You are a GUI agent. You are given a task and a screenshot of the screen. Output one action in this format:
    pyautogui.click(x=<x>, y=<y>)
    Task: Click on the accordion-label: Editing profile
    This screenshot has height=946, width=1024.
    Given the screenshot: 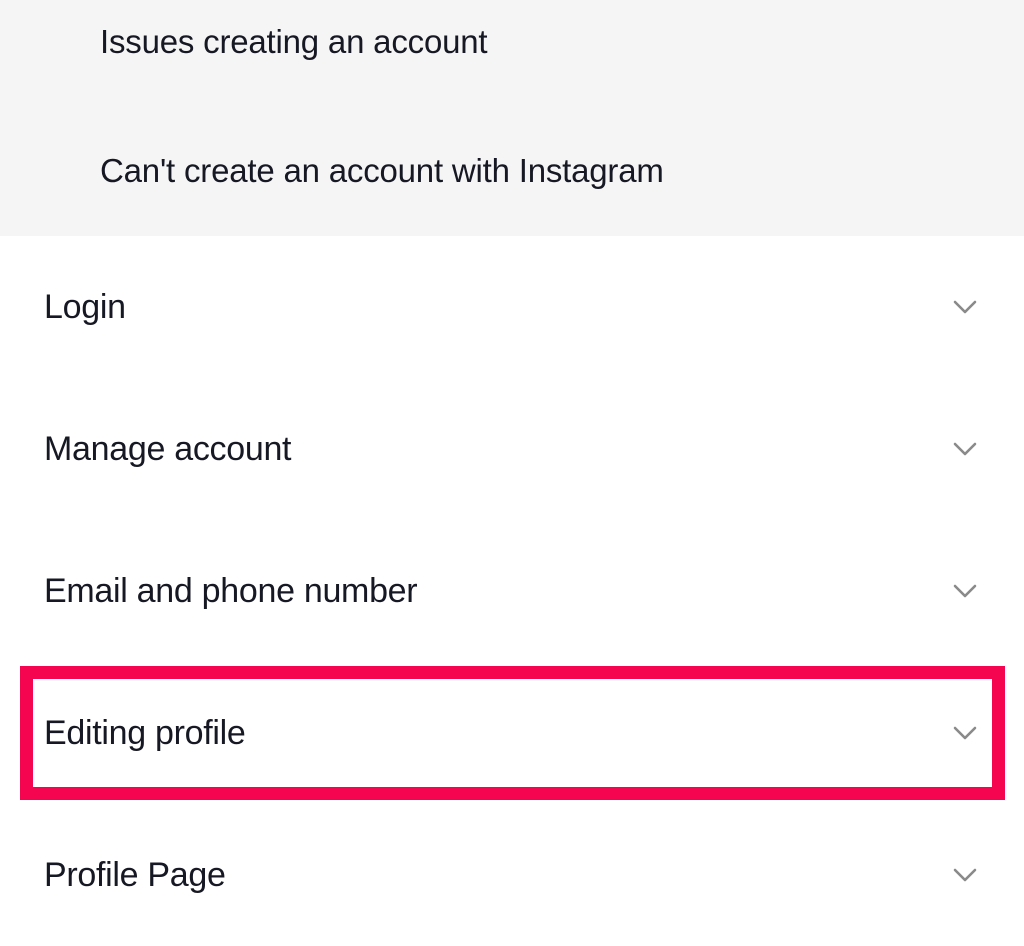 What is the action you would take?
    pyautogui.click(x=145, y=733)
    